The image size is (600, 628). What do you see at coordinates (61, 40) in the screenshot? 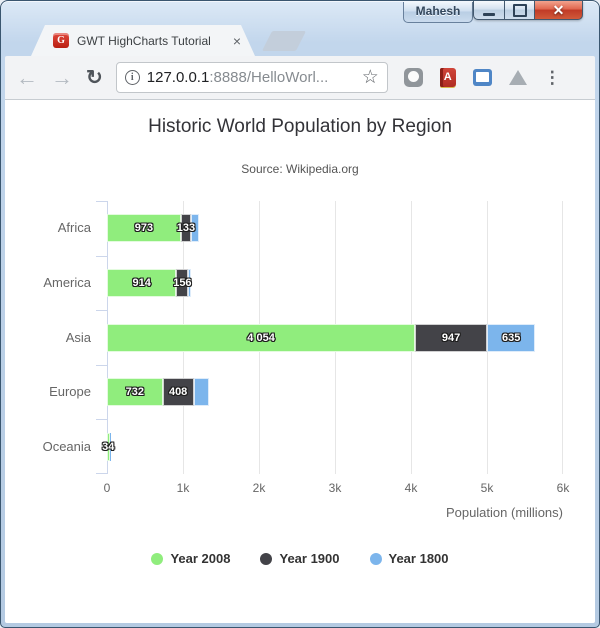
I see `gwt-favicon-icon: G` at bounding box center [61, 40].